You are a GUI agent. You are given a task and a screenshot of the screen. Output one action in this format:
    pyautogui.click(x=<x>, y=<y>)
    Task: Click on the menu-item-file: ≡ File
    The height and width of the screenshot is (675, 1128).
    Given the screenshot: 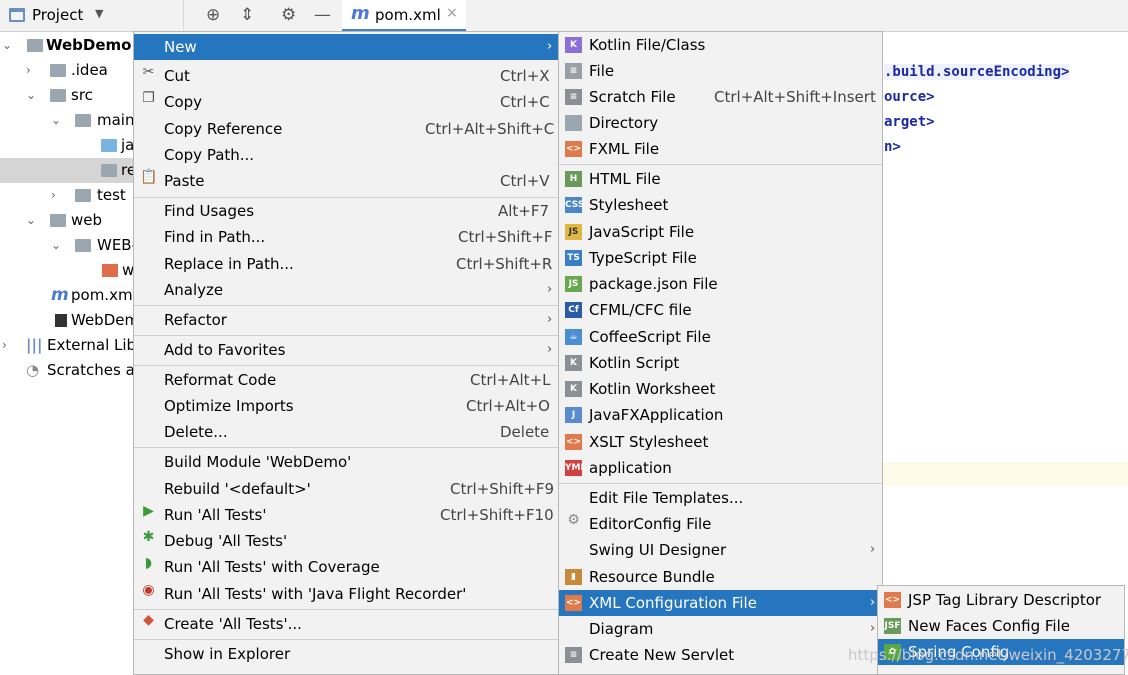 What is the action you would take?
    pyautogui.click(x=720, y=71)
    